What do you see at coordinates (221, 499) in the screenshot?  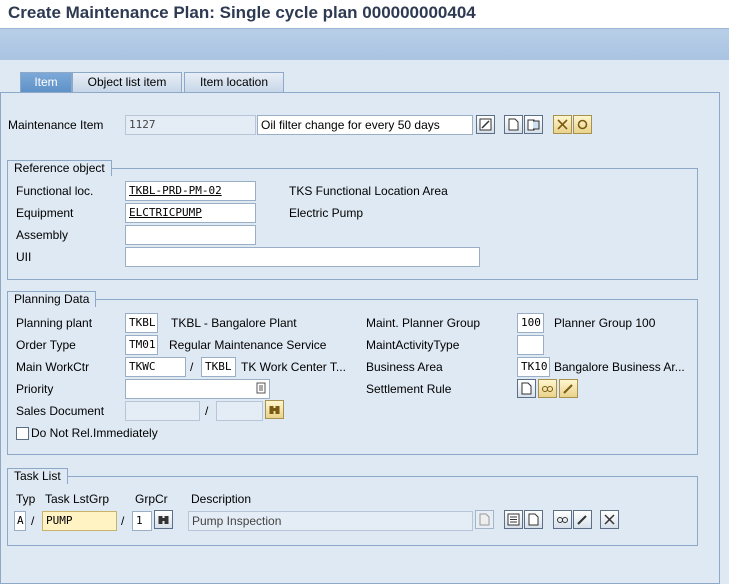 I see `task-list-col-description: Description` at bounding box center [221, 499].